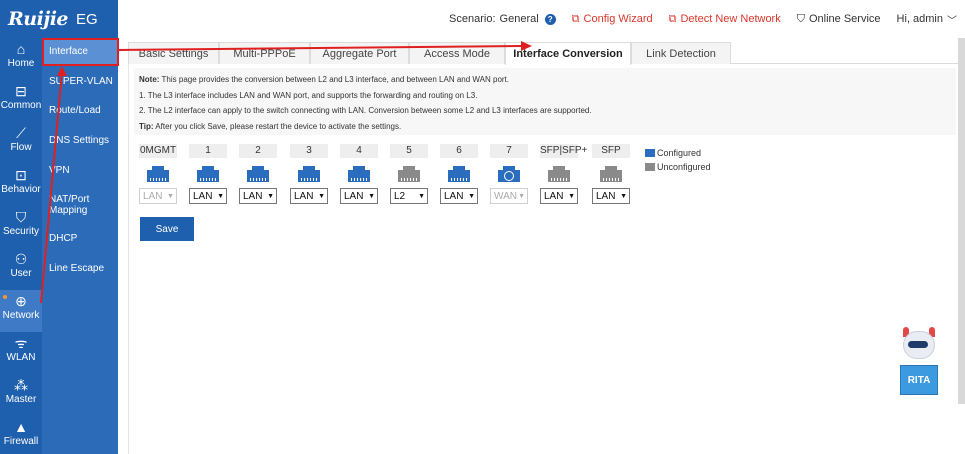 The height and width of the screenshot is (454, 965). Describe the element at coordinates (568, 53) in the screenshot. I see `tab-interface-conversion: Interface Conversion` at that location.